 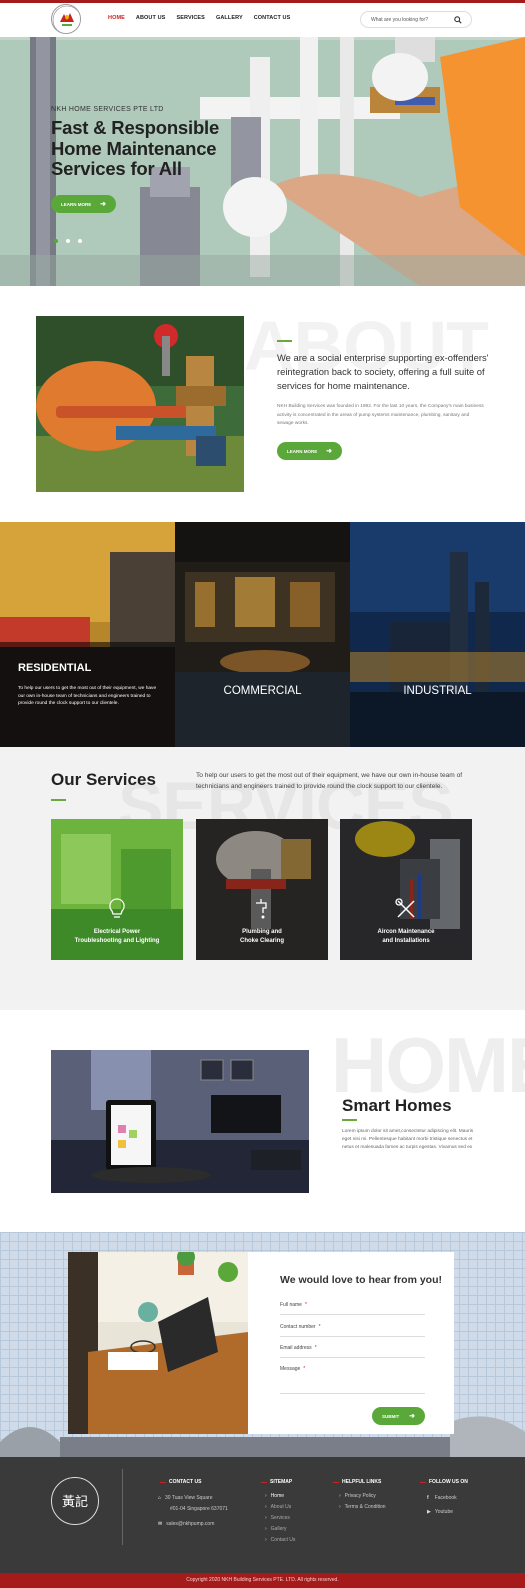 I want to click on industrial-title: INDUSTRIAL, so click(x=437, y=691).